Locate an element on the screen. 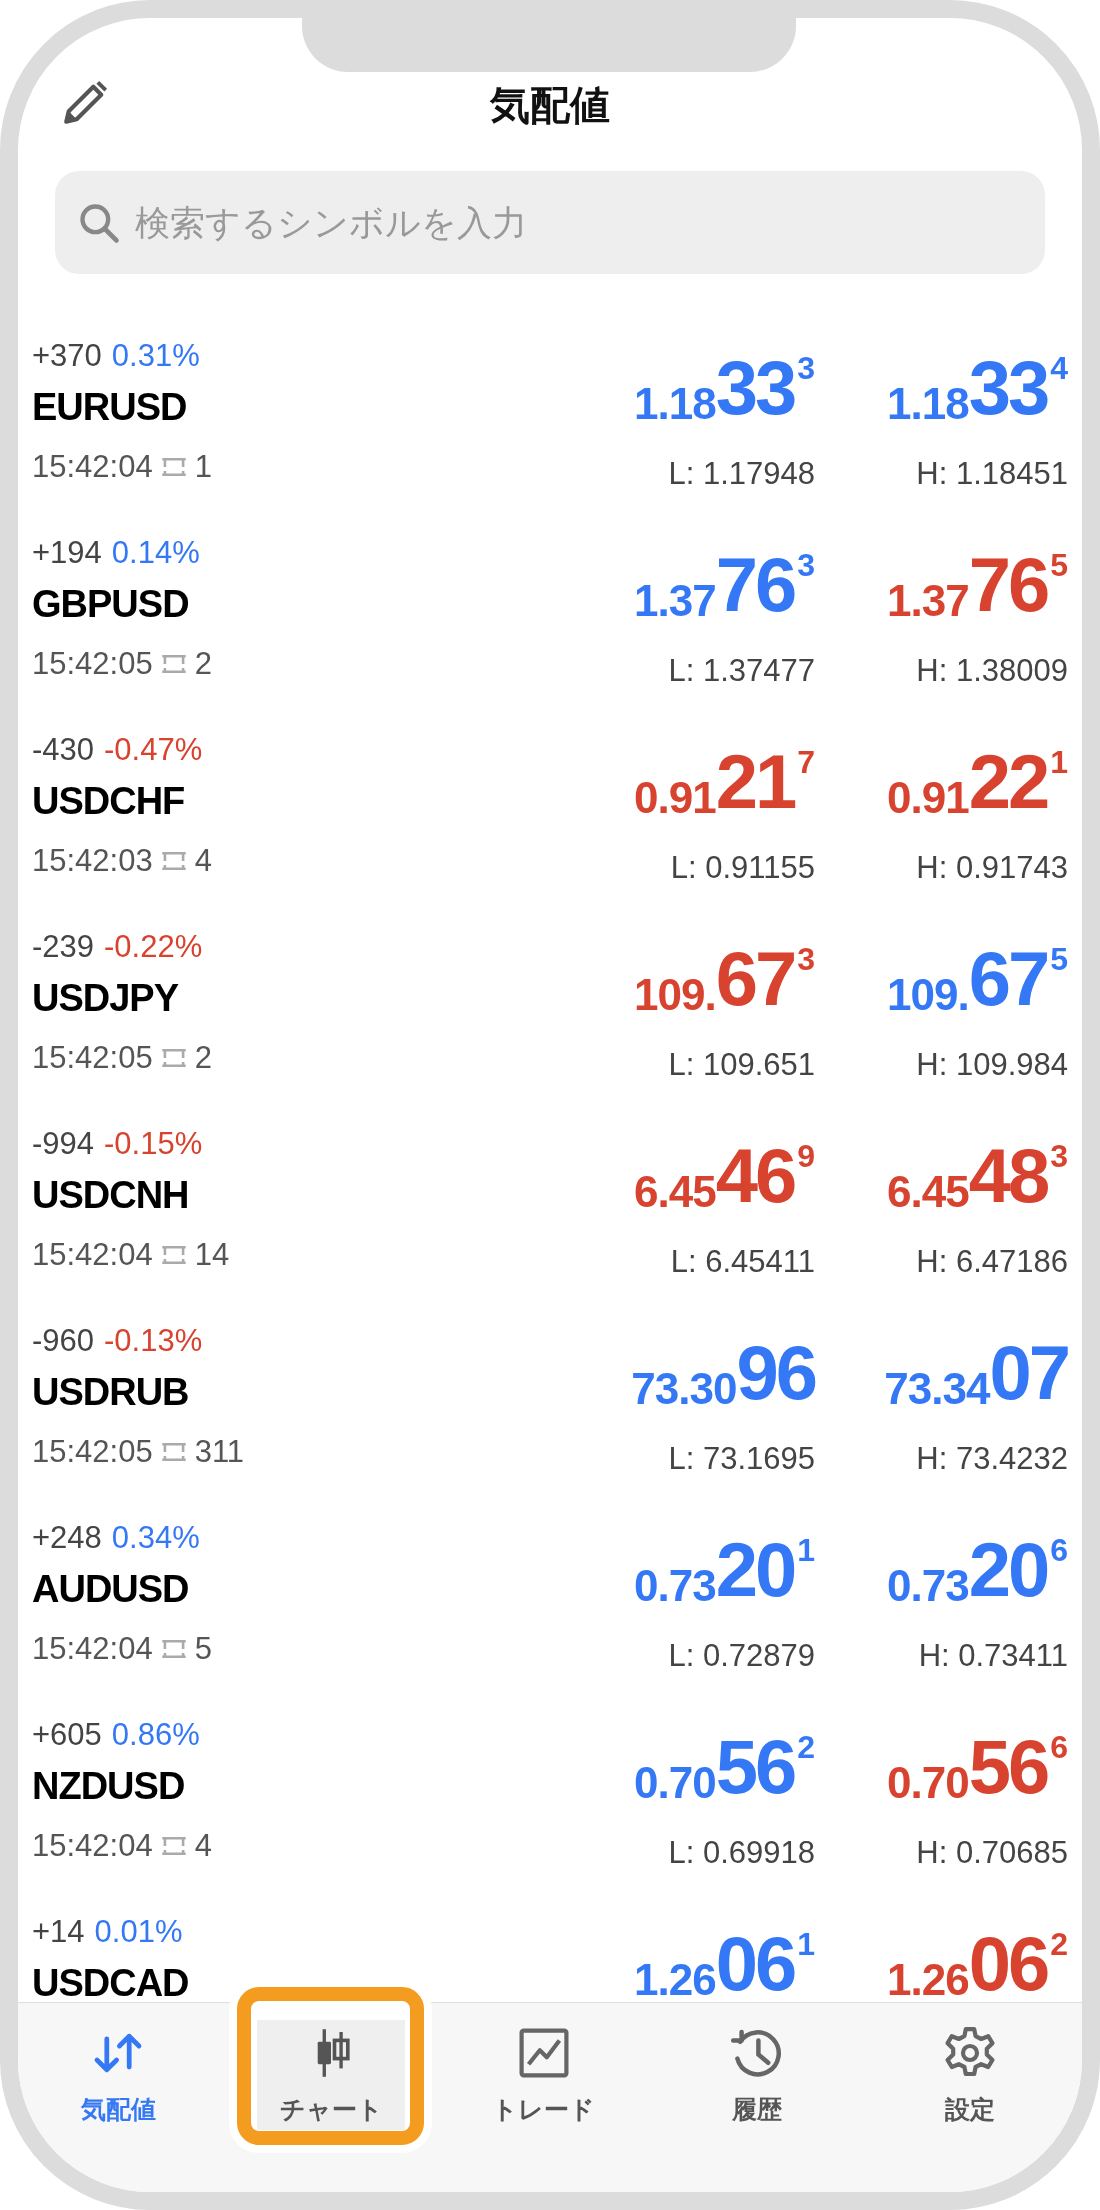 Image resolution: width=1100 pixels, height=2210 pixels. change-points: +194 is located at coordinates (67, 553).